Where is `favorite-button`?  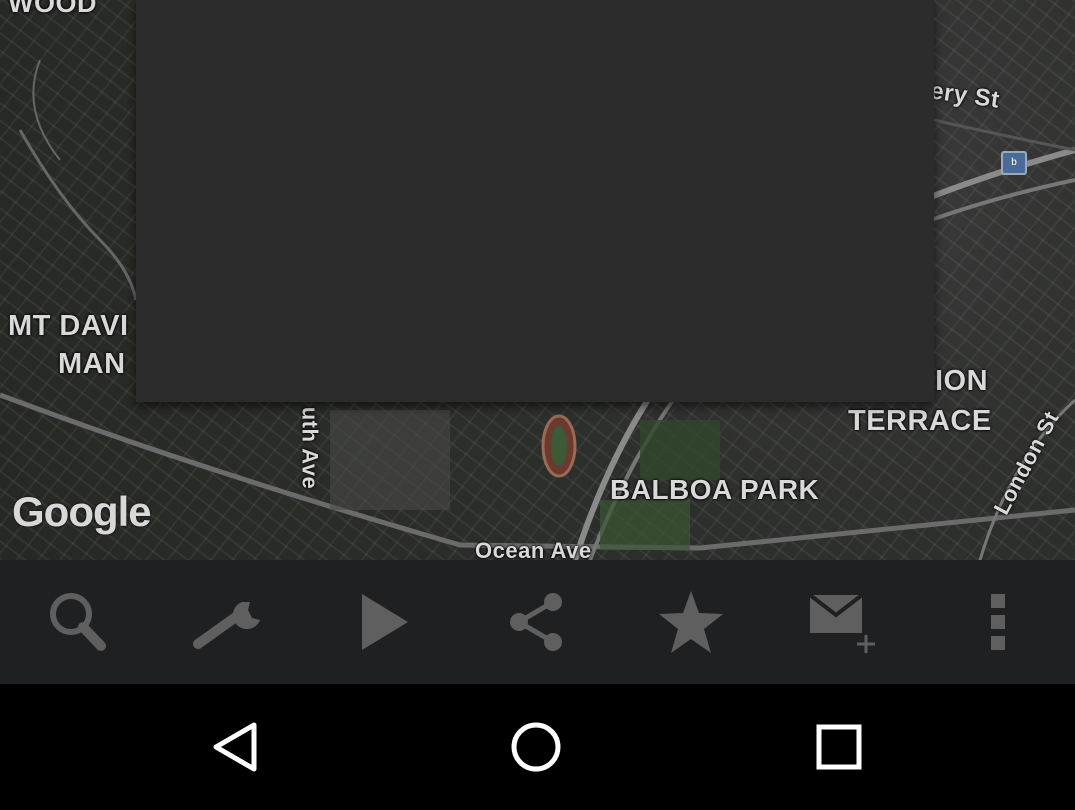 favorite-button is located at coordinates (691, 622).